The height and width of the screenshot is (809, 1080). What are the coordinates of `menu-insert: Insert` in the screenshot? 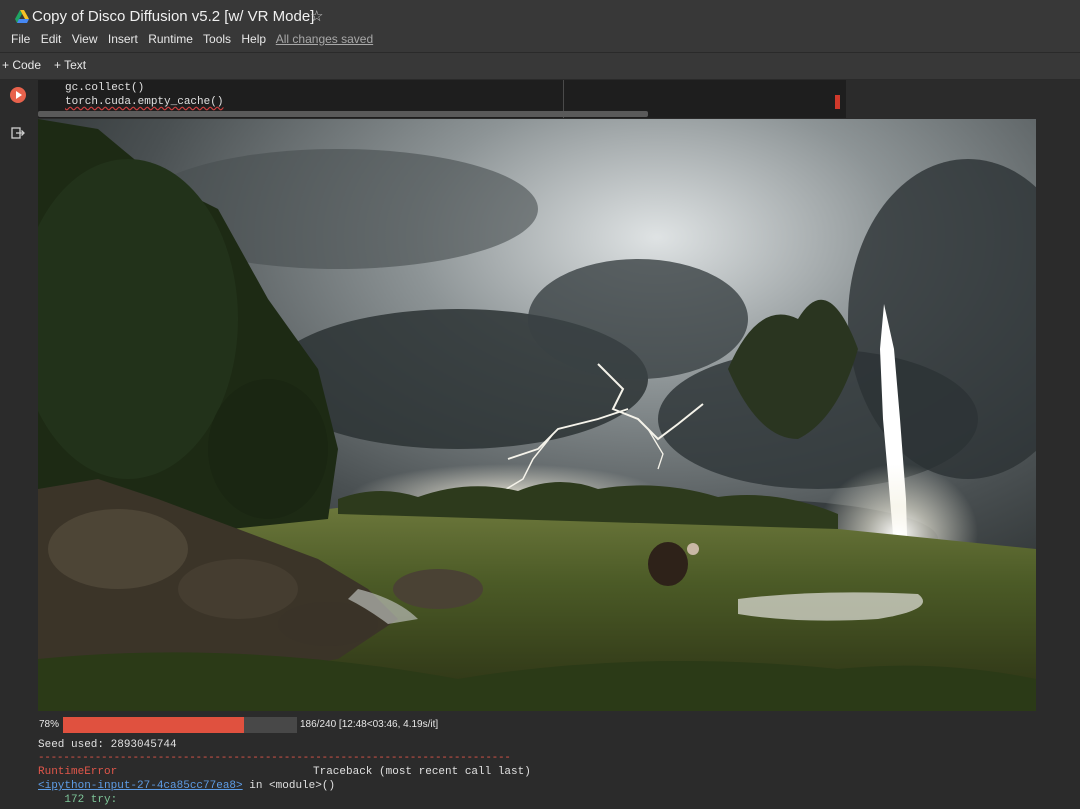 It's located at (123, 39).